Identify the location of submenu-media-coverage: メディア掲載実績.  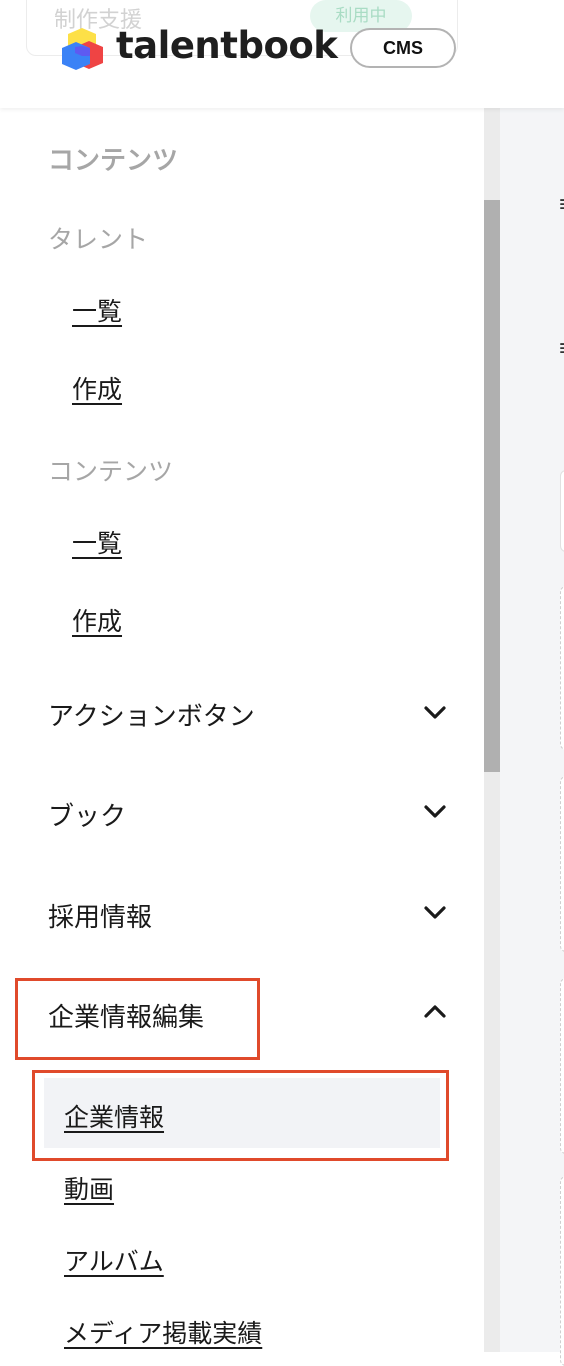
(163, 1332).